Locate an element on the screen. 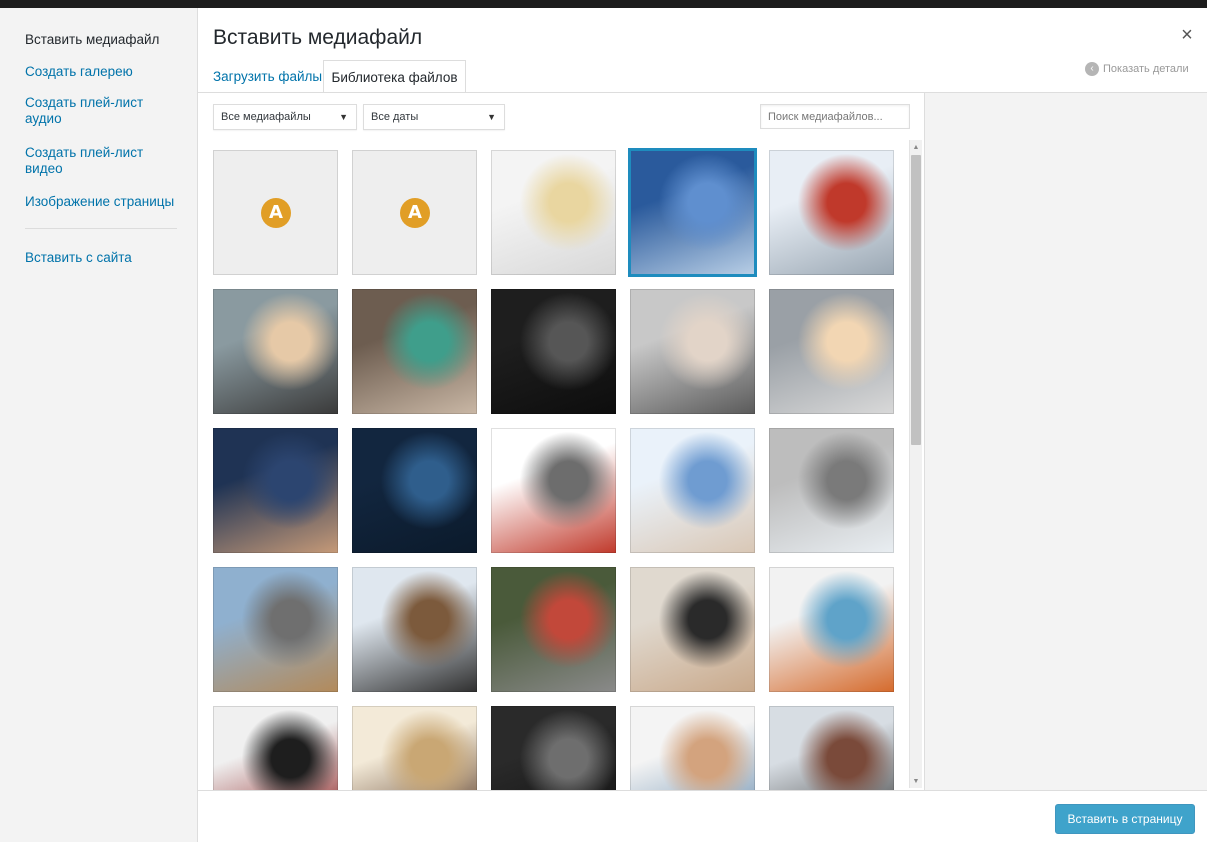 This screenshot has width=1207, height=842. date-filter: Все даты ▼ is located at coordinates (434, 117).